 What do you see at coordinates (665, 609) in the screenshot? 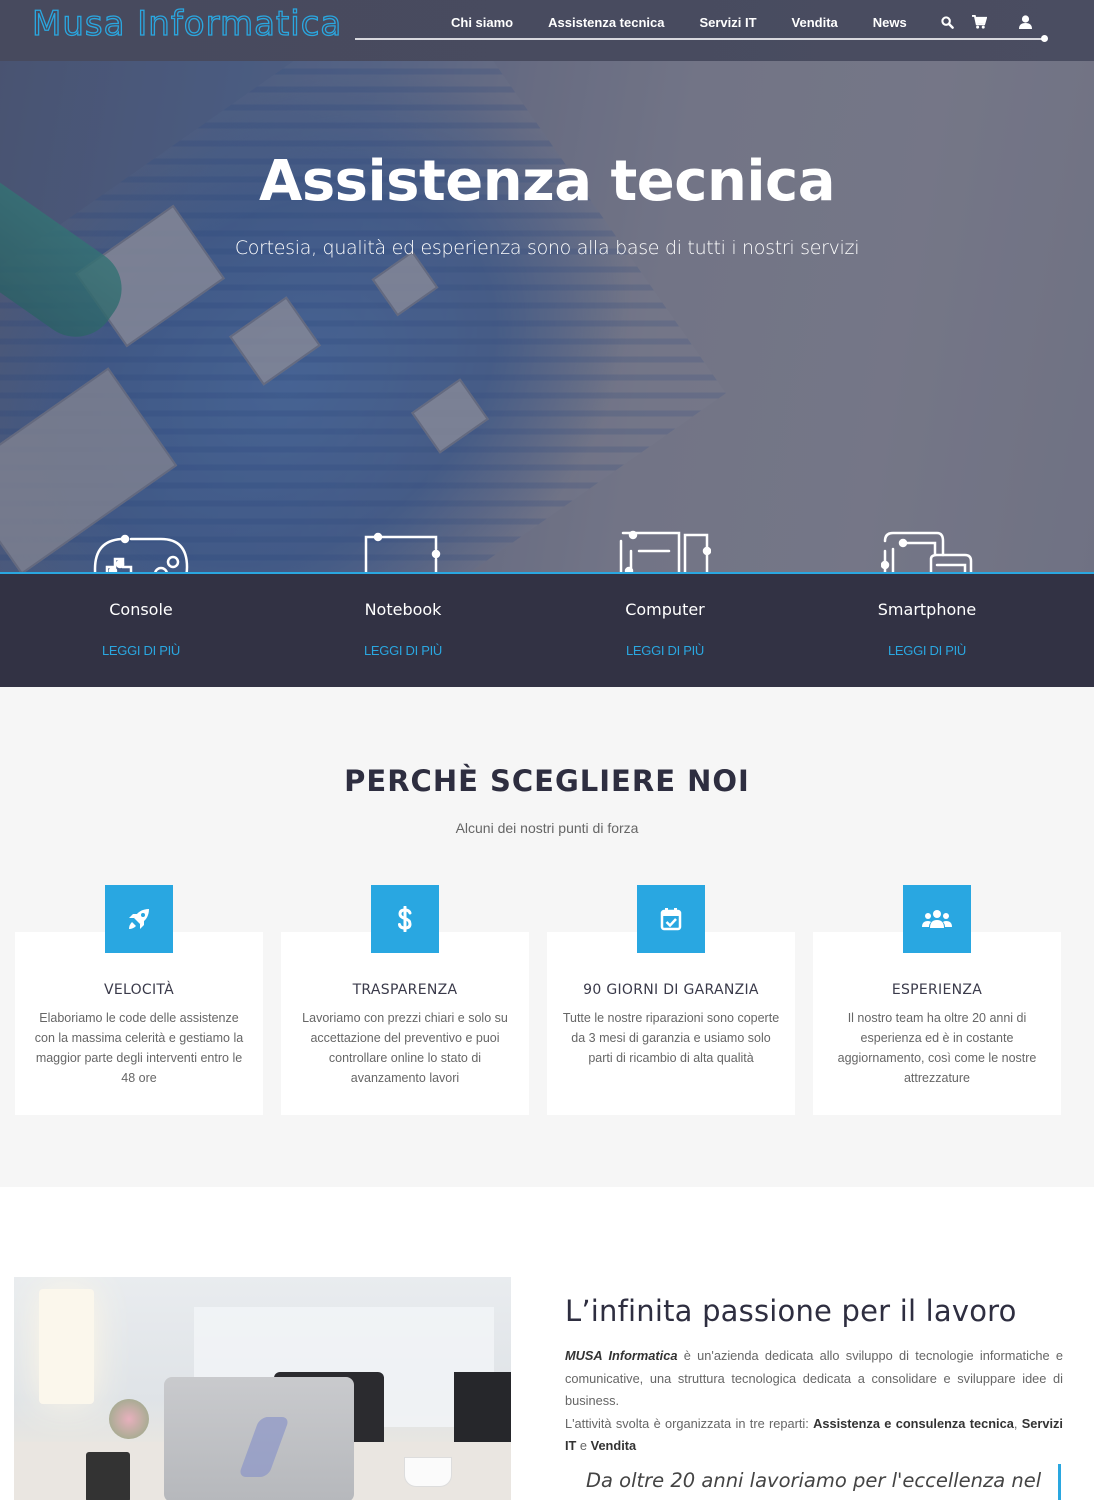
I see `category-title: Computer` at bounding box center [665, 609].